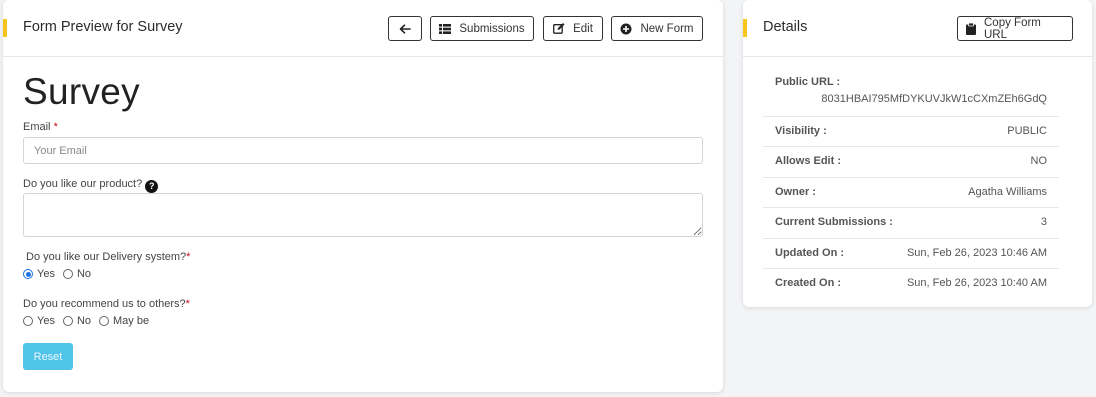 The image size is (1096, 397). I want to click on delivery-label: Do you like our Delivery system?*, so click(108, 257).